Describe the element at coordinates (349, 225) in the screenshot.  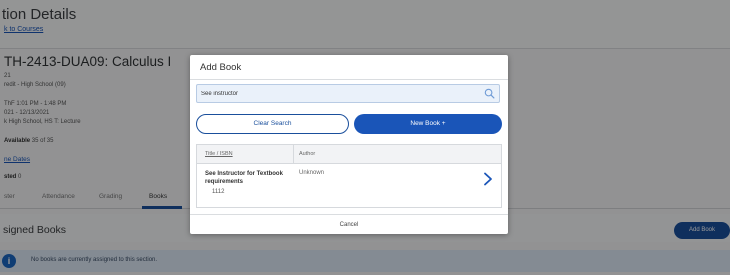
I see `cancel-button: Cancel` at that location.